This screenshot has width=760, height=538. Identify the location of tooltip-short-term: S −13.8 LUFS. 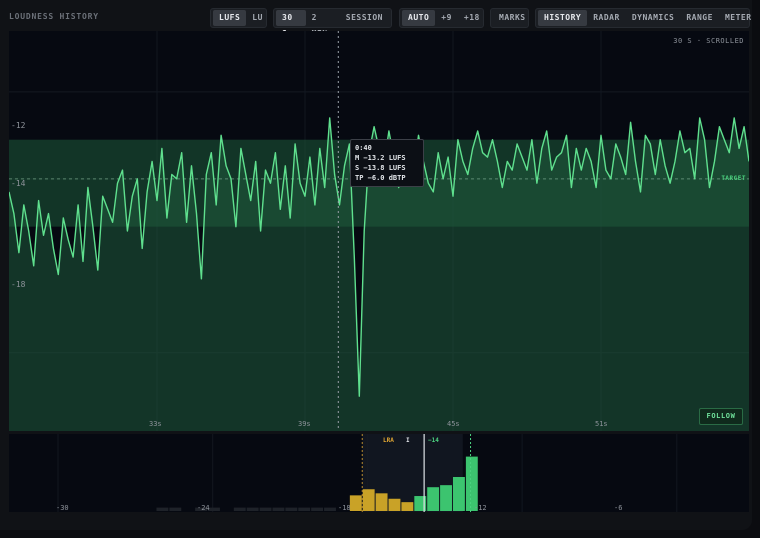
(380, 168).